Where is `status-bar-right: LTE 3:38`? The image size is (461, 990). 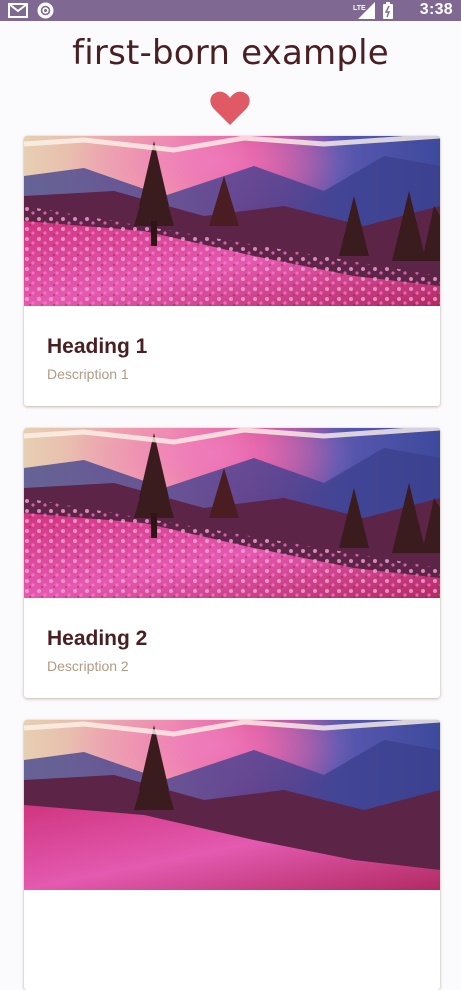
status-bar-right: LTE 3:38 is located at coordinates (403, 10).